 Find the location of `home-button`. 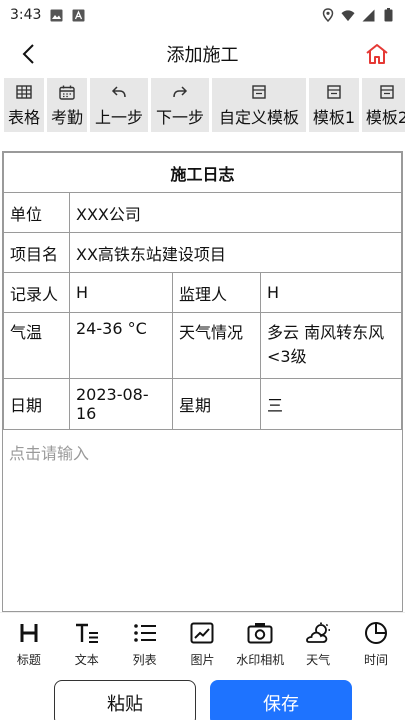

home-button is located at coordinates (377, 54).